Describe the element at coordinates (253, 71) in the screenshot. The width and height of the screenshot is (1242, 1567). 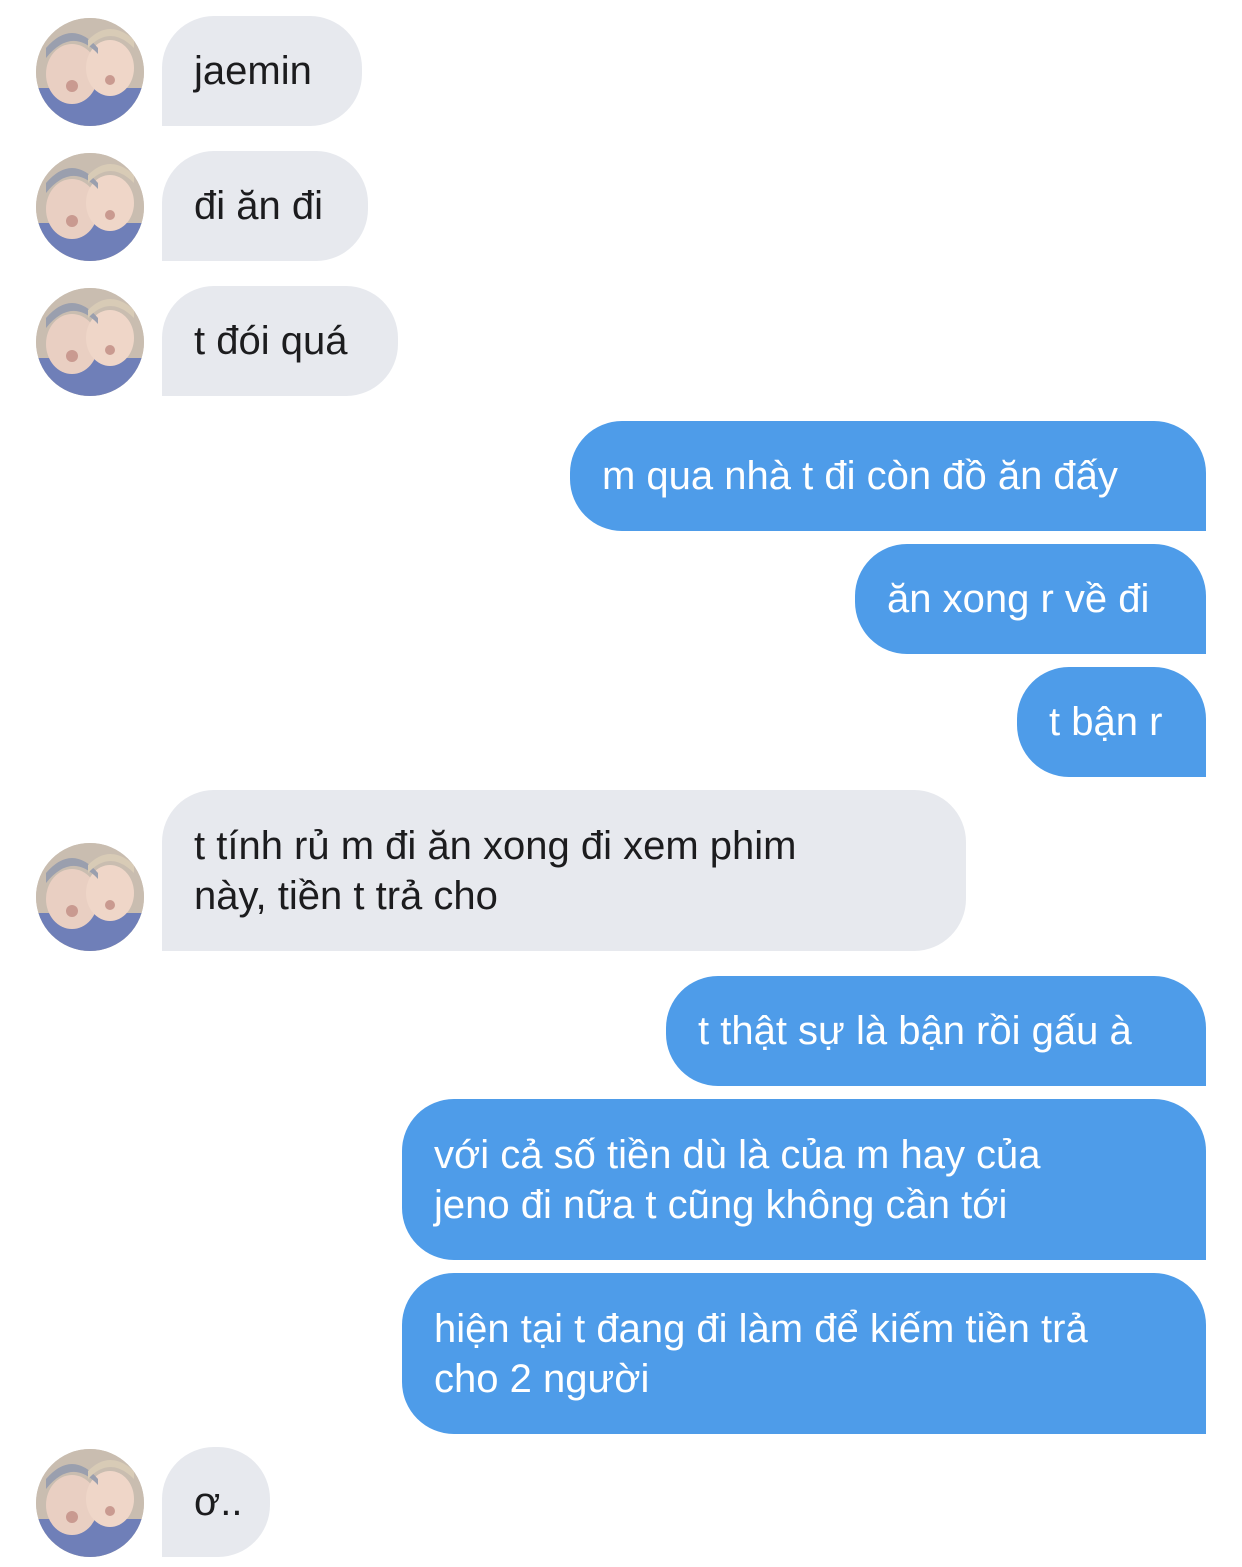
I see `message-text: jaemin` at that location.